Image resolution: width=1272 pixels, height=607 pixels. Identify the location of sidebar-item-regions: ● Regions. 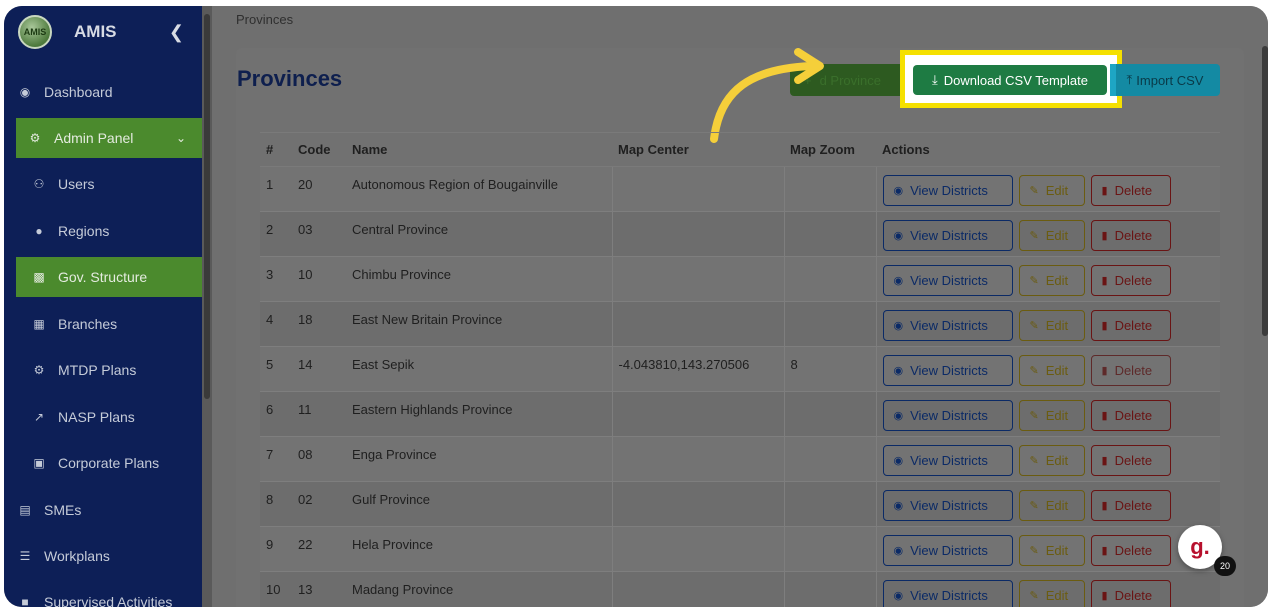
(116, 231).